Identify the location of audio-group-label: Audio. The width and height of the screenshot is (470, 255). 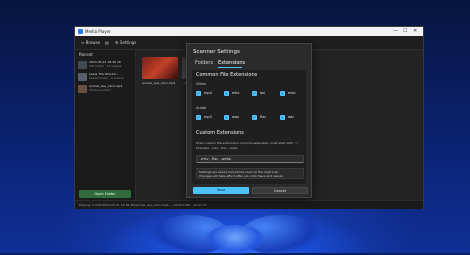
(201, 108).